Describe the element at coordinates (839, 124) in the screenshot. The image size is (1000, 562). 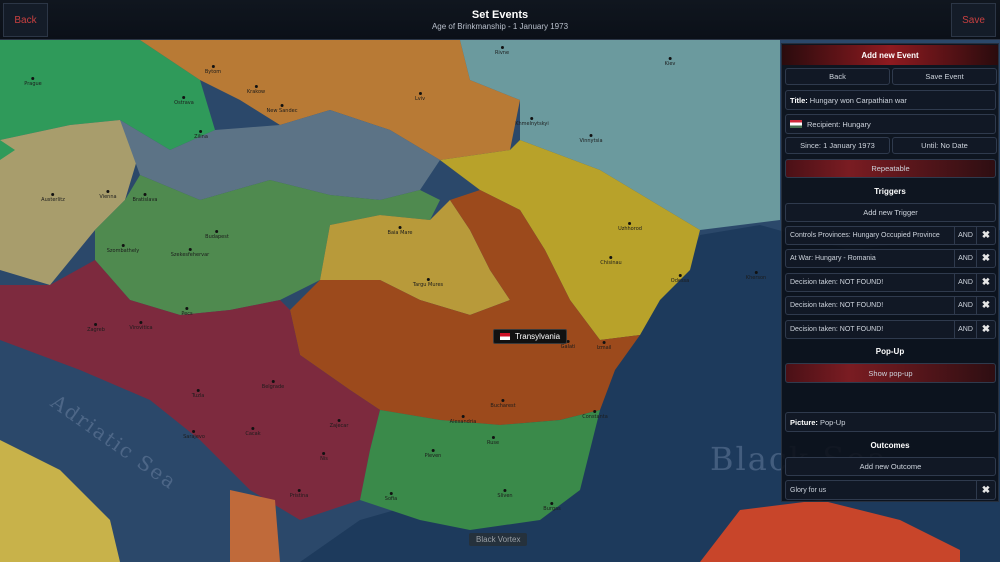
I see `recipient-value: Recipient: Hungary` at that location.